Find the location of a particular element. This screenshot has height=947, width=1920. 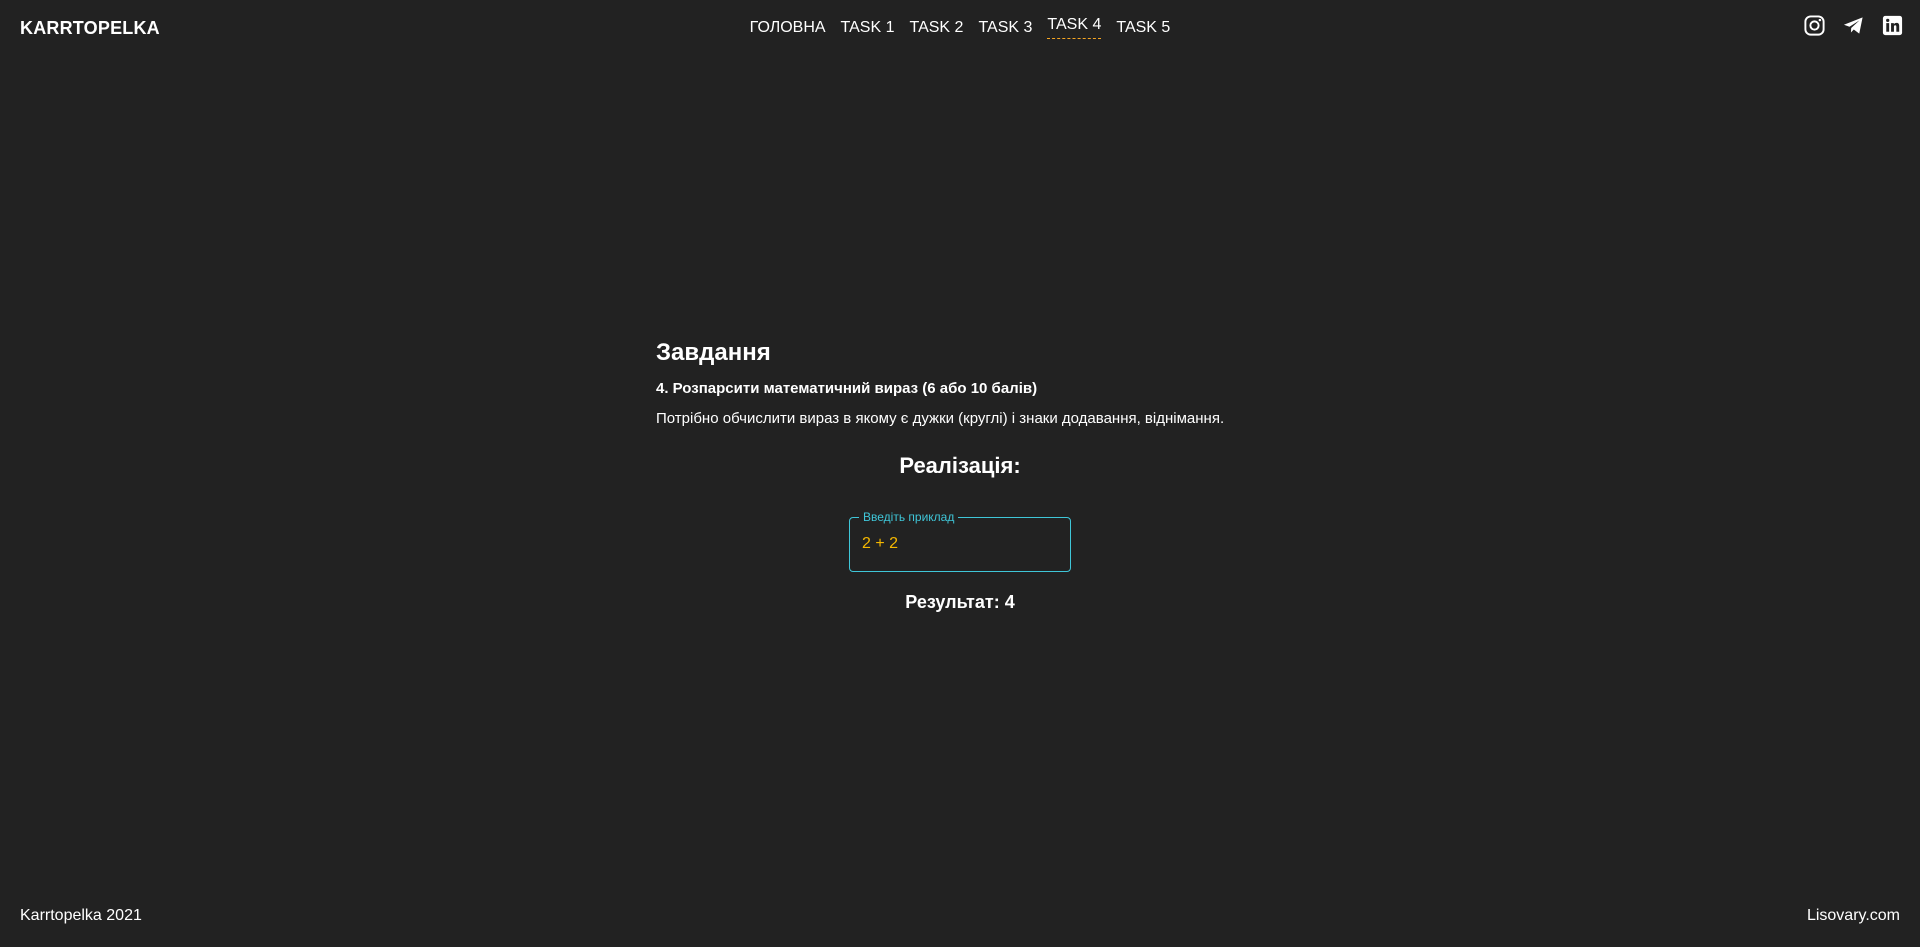

implementation-title: Реалізація: is located at coordinates (960, 465).